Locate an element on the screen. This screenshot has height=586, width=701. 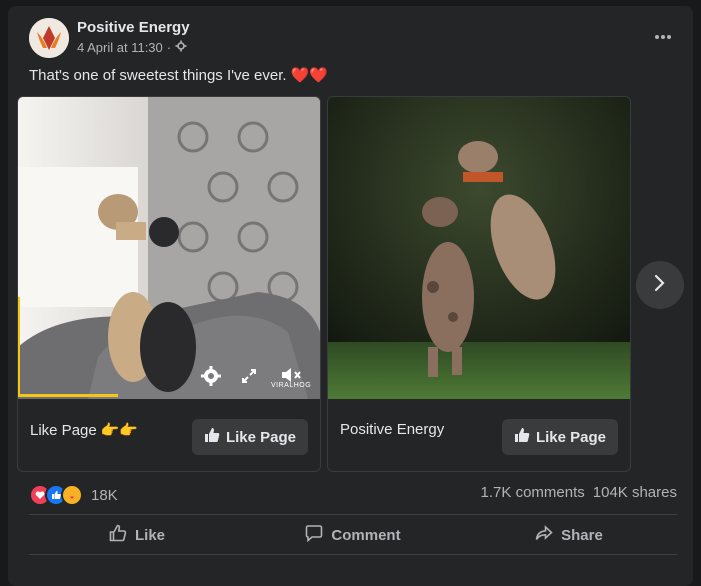
like-icon is located at coordinates (118, 535).